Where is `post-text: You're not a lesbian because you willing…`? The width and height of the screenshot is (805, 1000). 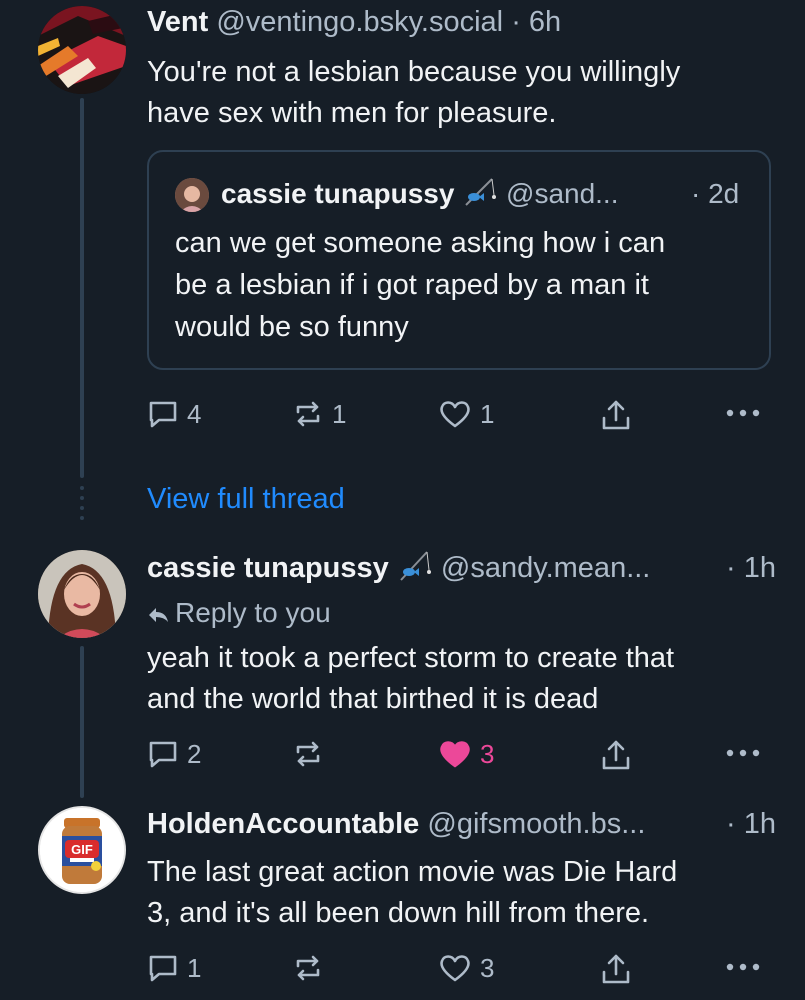 post-text: You're not a lesbian because you willing… is located at coordinates (414, 92).